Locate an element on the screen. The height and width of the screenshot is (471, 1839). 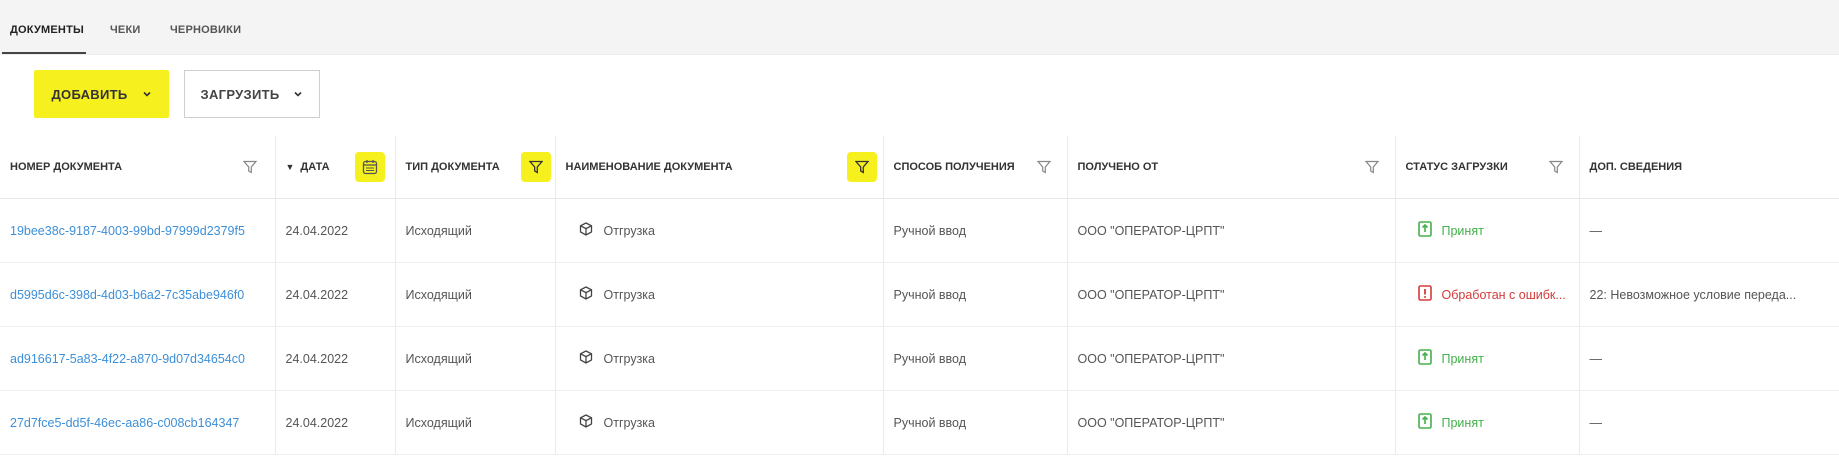
column-header-type: ТИП ДОКУМЕНТА is located at coordinates (475, 167).